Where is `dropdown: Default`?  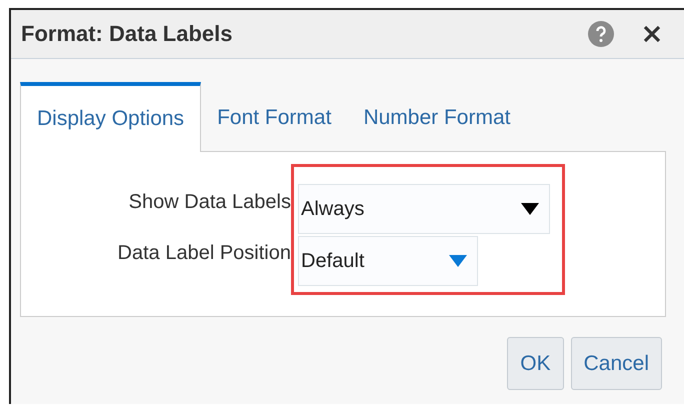 dropdown: Default is located at coordinates (388, 261).